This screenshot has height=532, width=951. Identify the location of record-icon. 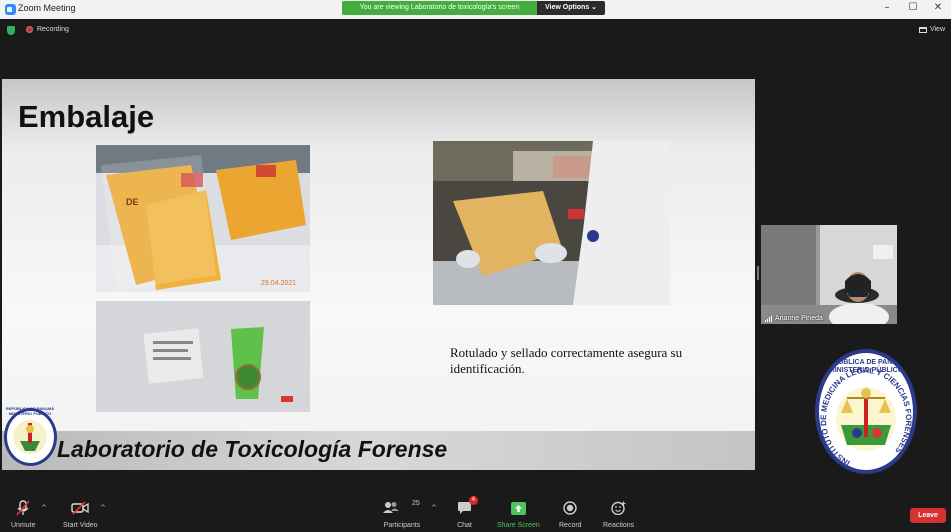
(570, 508).